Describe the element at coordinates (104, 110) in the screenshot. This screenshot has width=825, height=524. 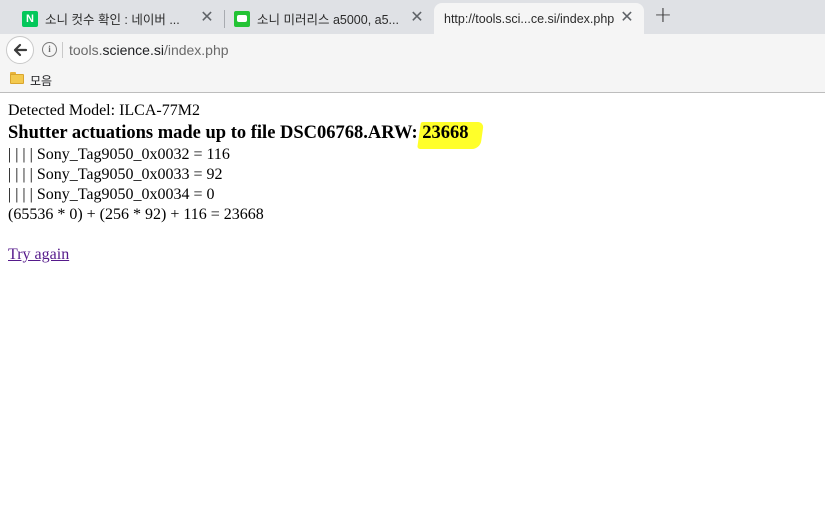
I see `detected-model: Detected Model: ILCA-77M2` at that location.